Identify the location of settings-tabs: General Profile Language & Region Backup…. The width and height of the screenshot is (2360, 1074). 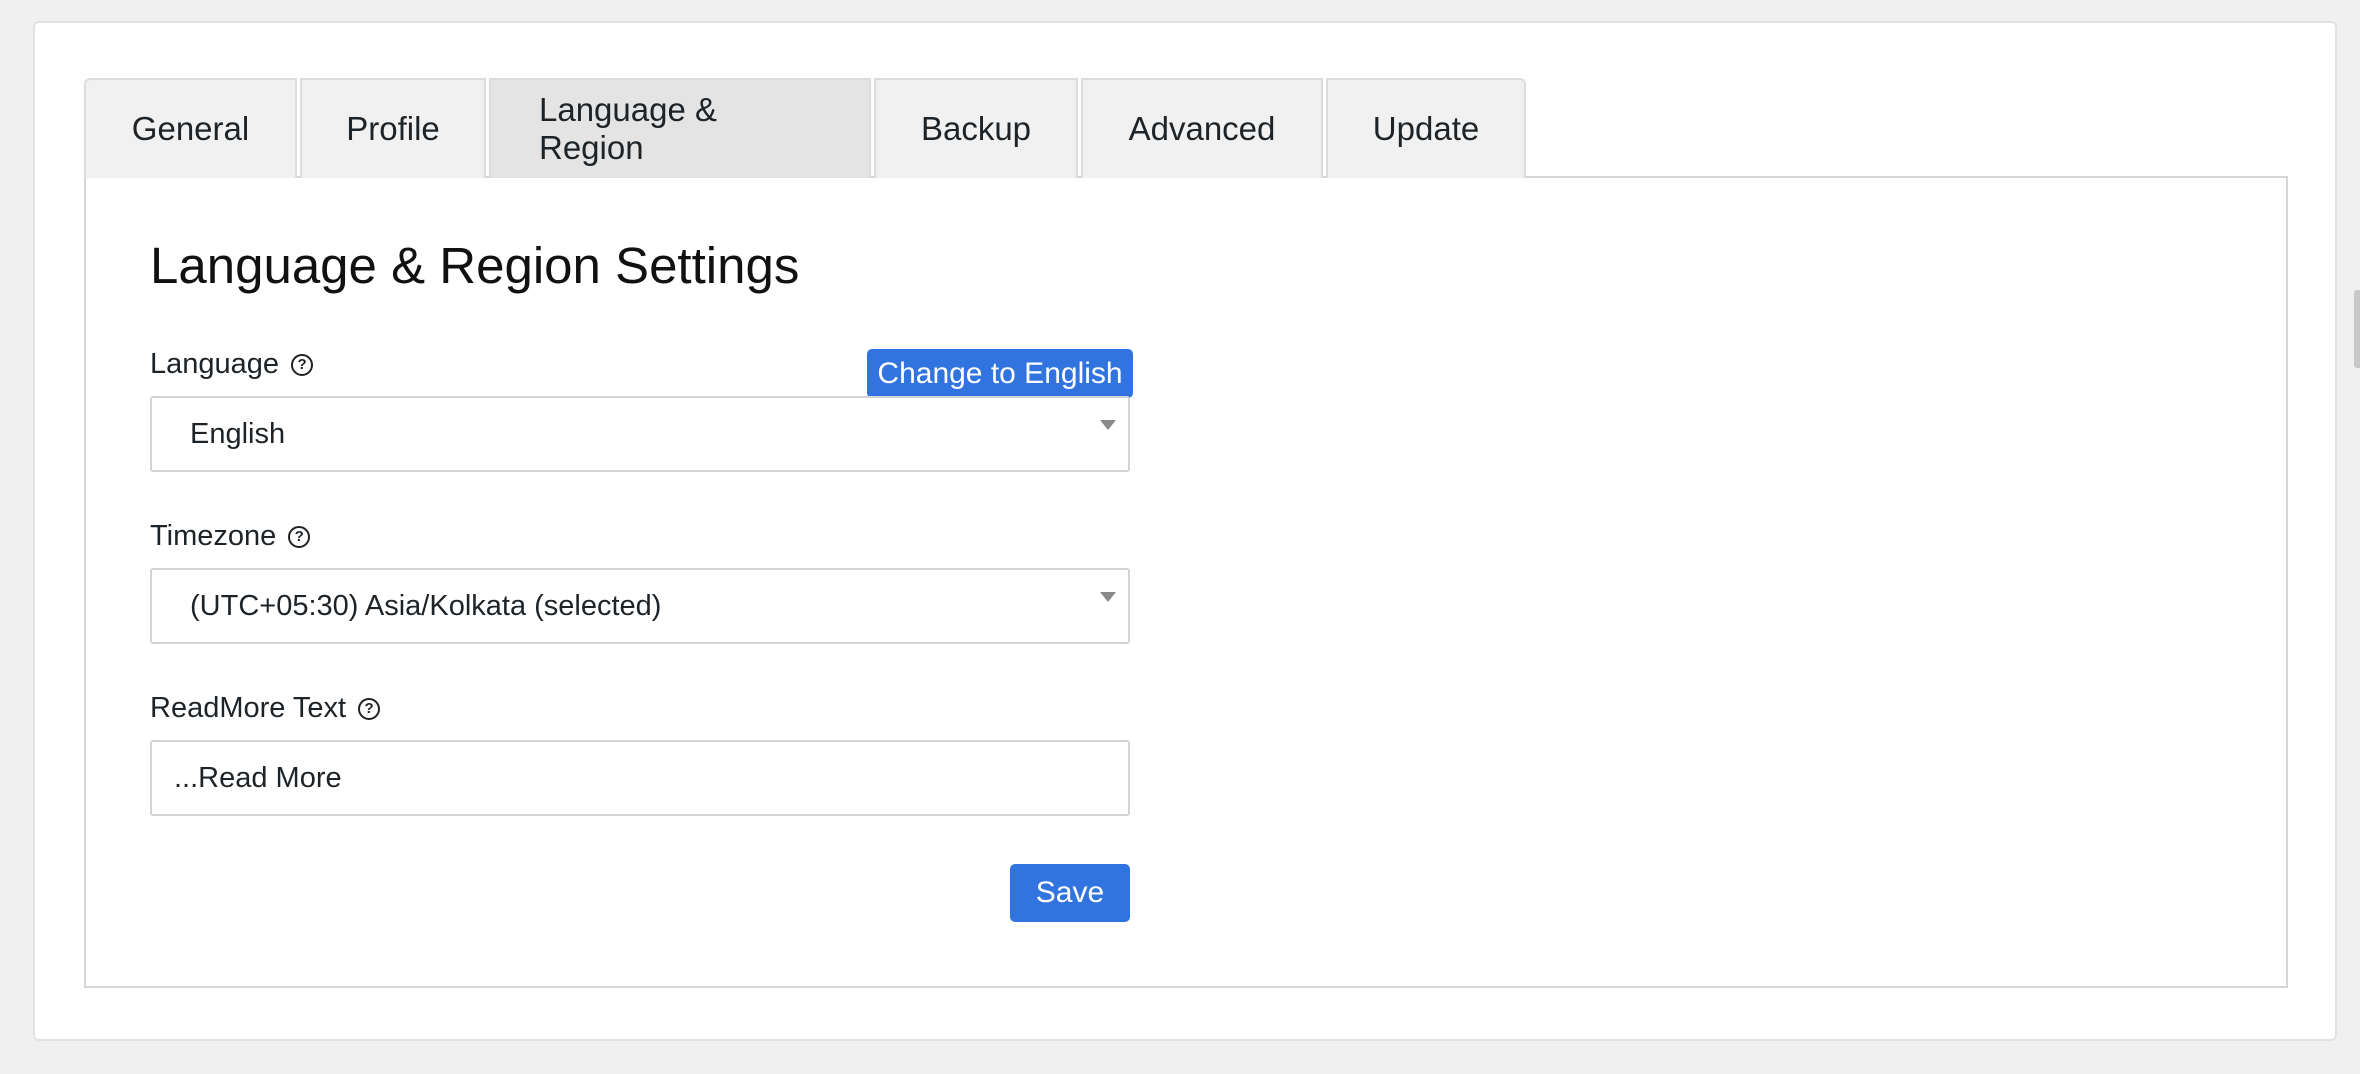
(805, 128).